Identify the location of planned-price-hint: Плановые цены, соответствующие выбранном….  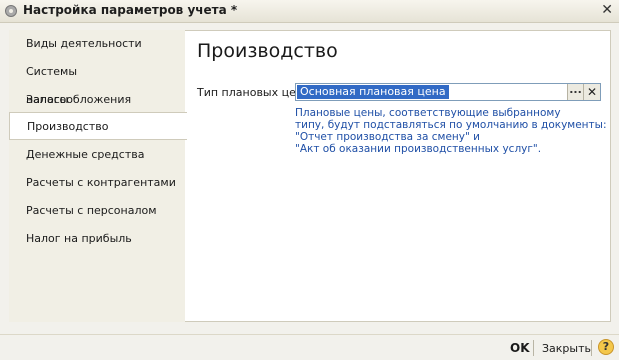
(451, 131).